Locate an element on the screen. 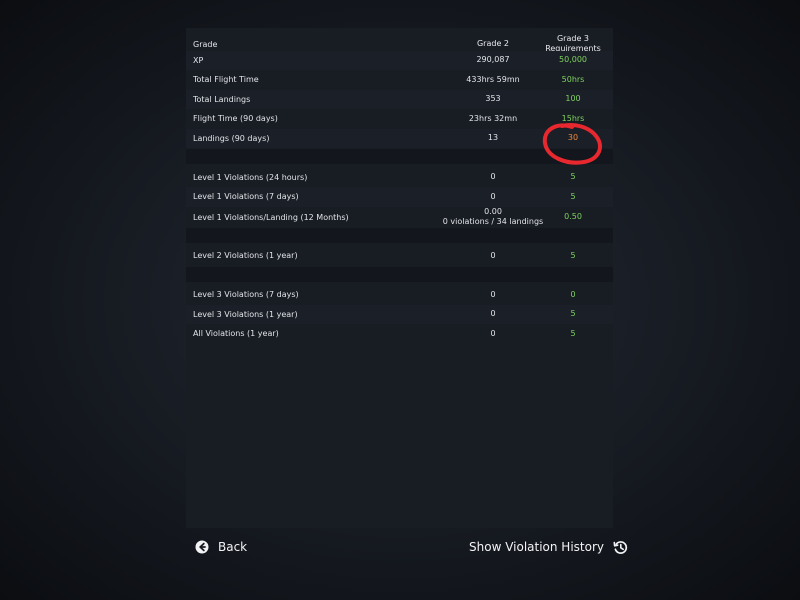  back-button: Back is located at coordinates (221, 547).